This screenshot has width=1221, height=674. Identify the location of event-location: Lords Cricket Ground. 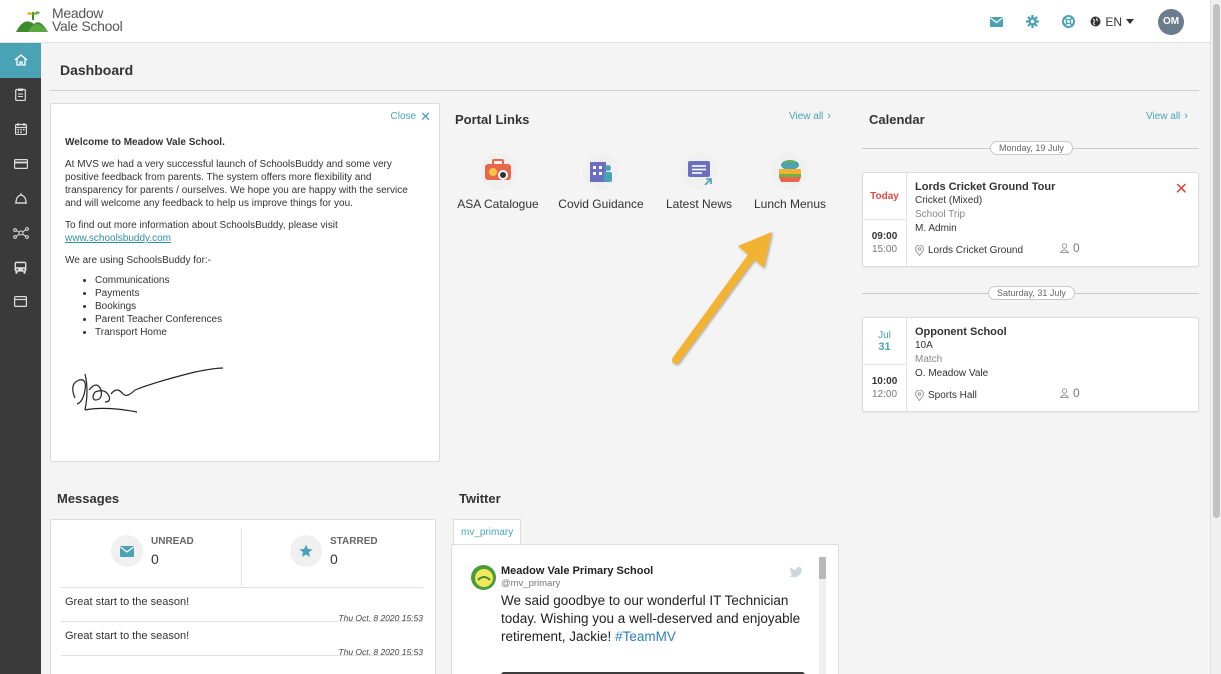
(969, 250).